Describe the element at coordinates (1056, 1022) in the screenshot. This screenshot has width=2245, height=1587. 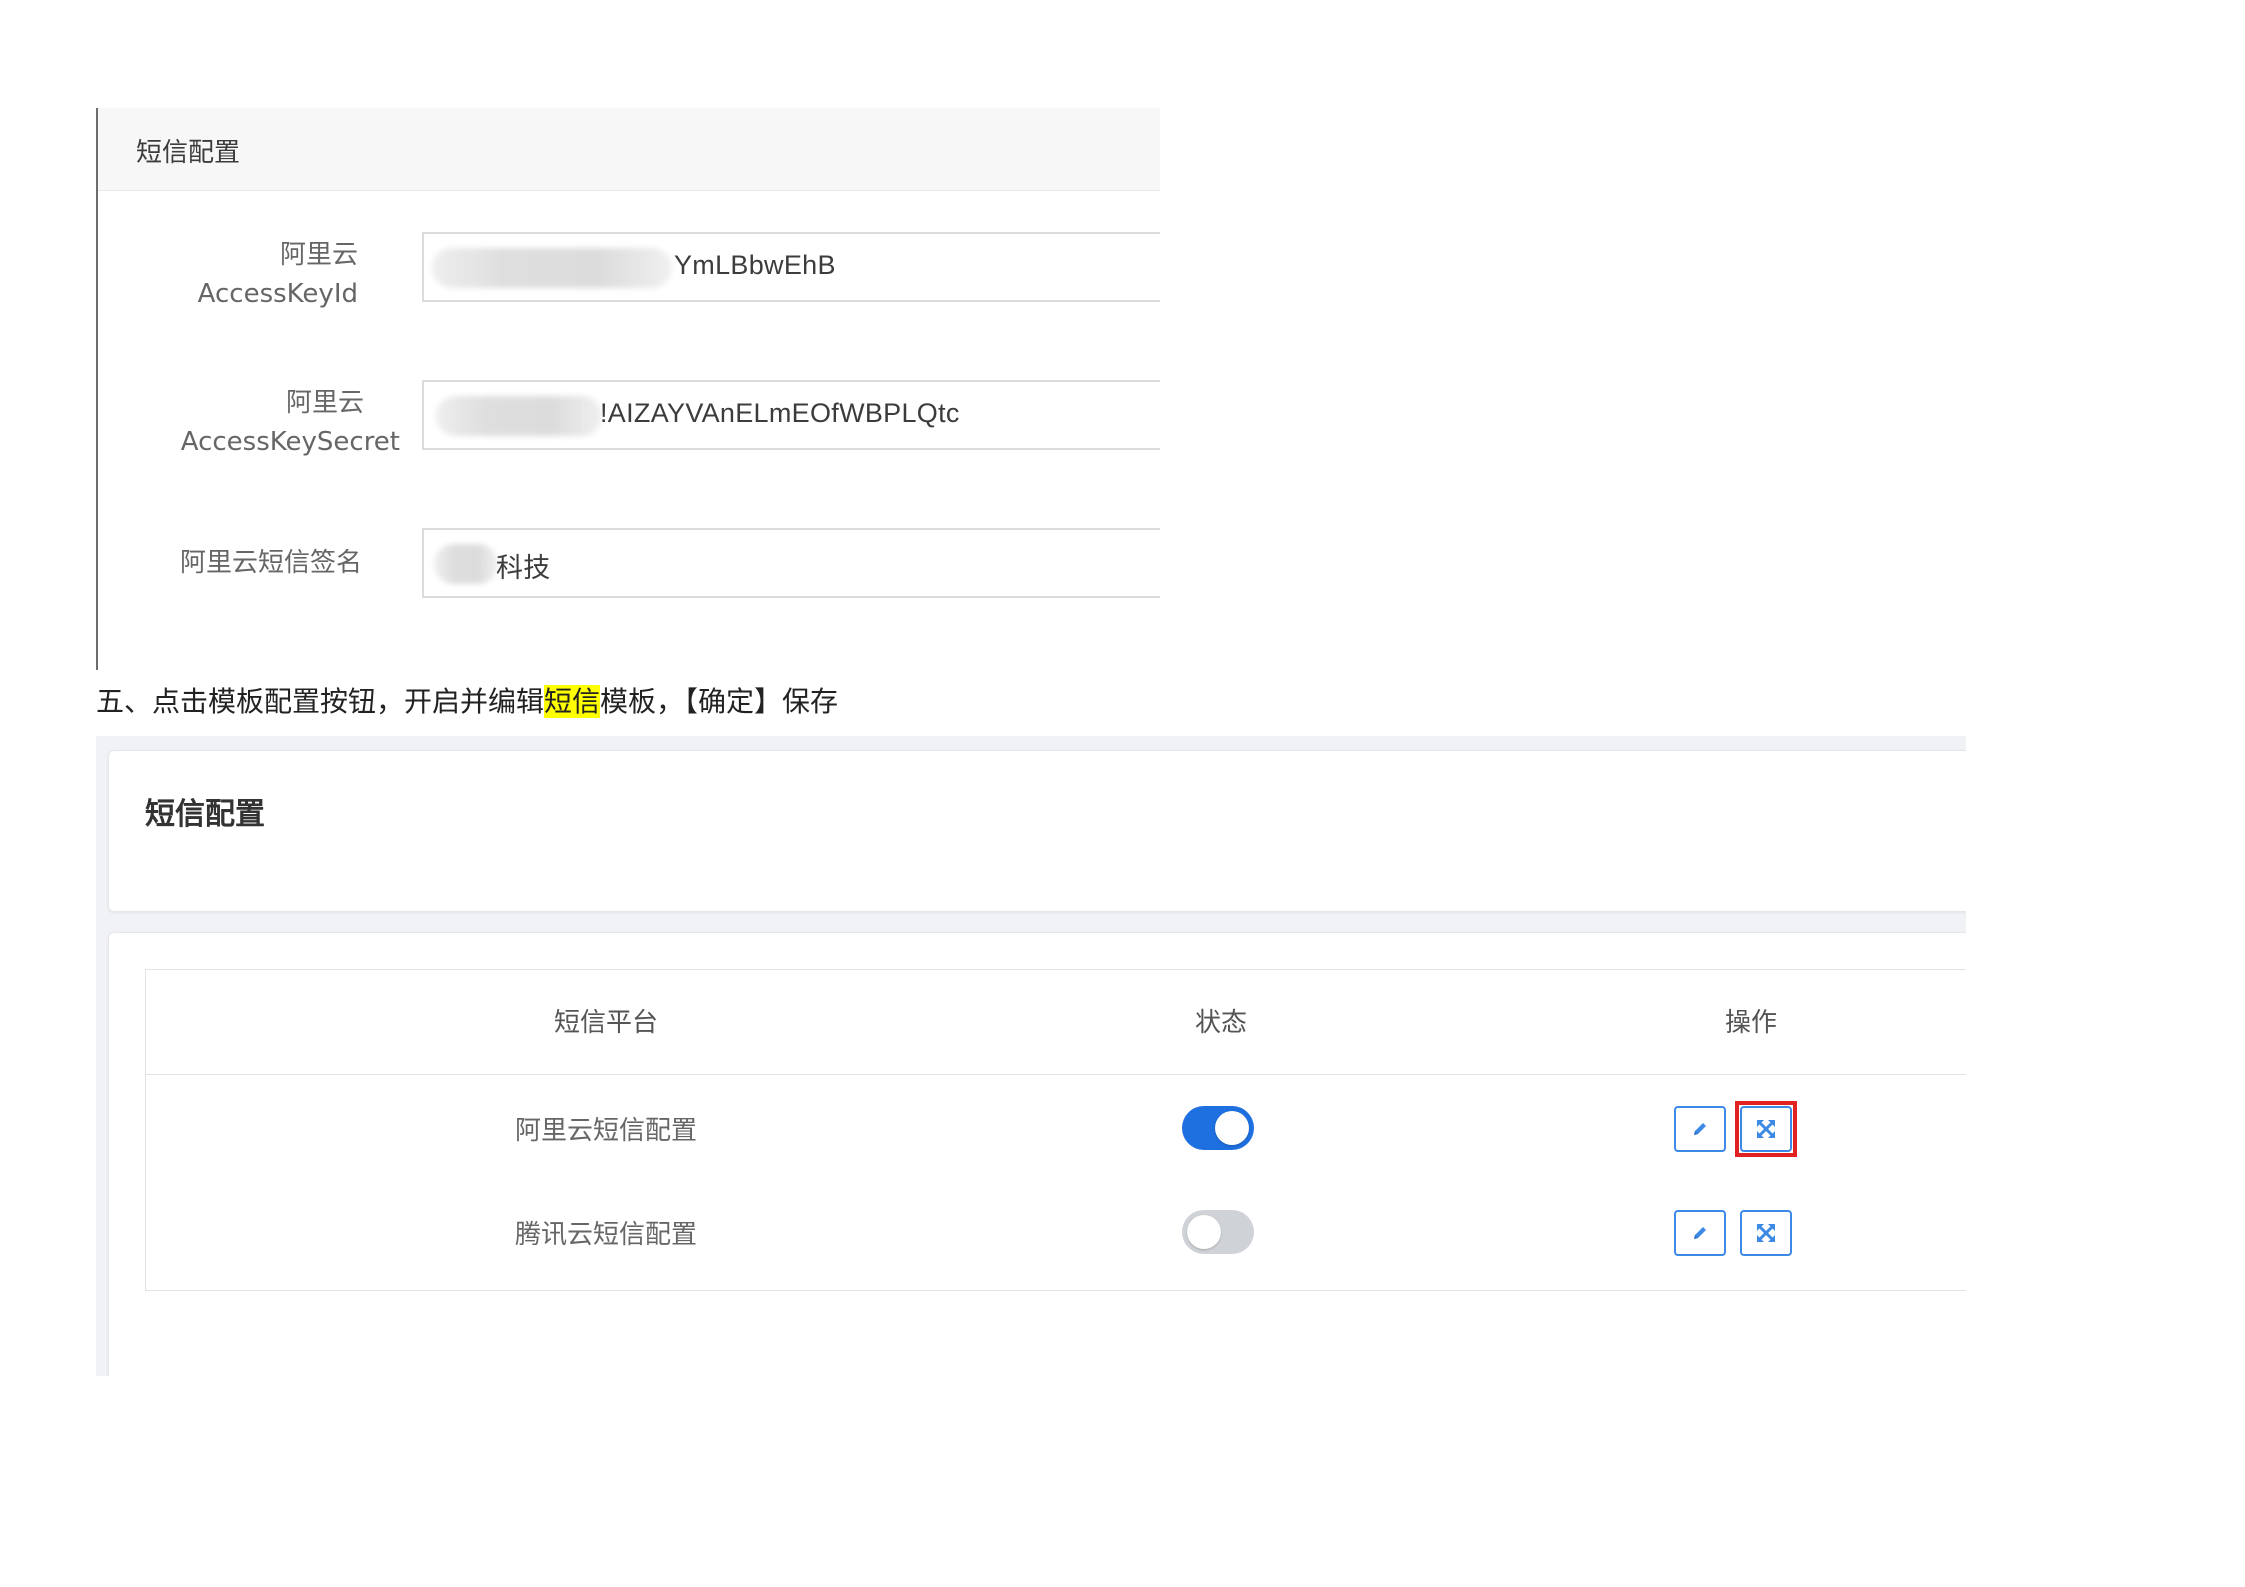
I see `table-header: 短信平台 状态 操作` at that location.